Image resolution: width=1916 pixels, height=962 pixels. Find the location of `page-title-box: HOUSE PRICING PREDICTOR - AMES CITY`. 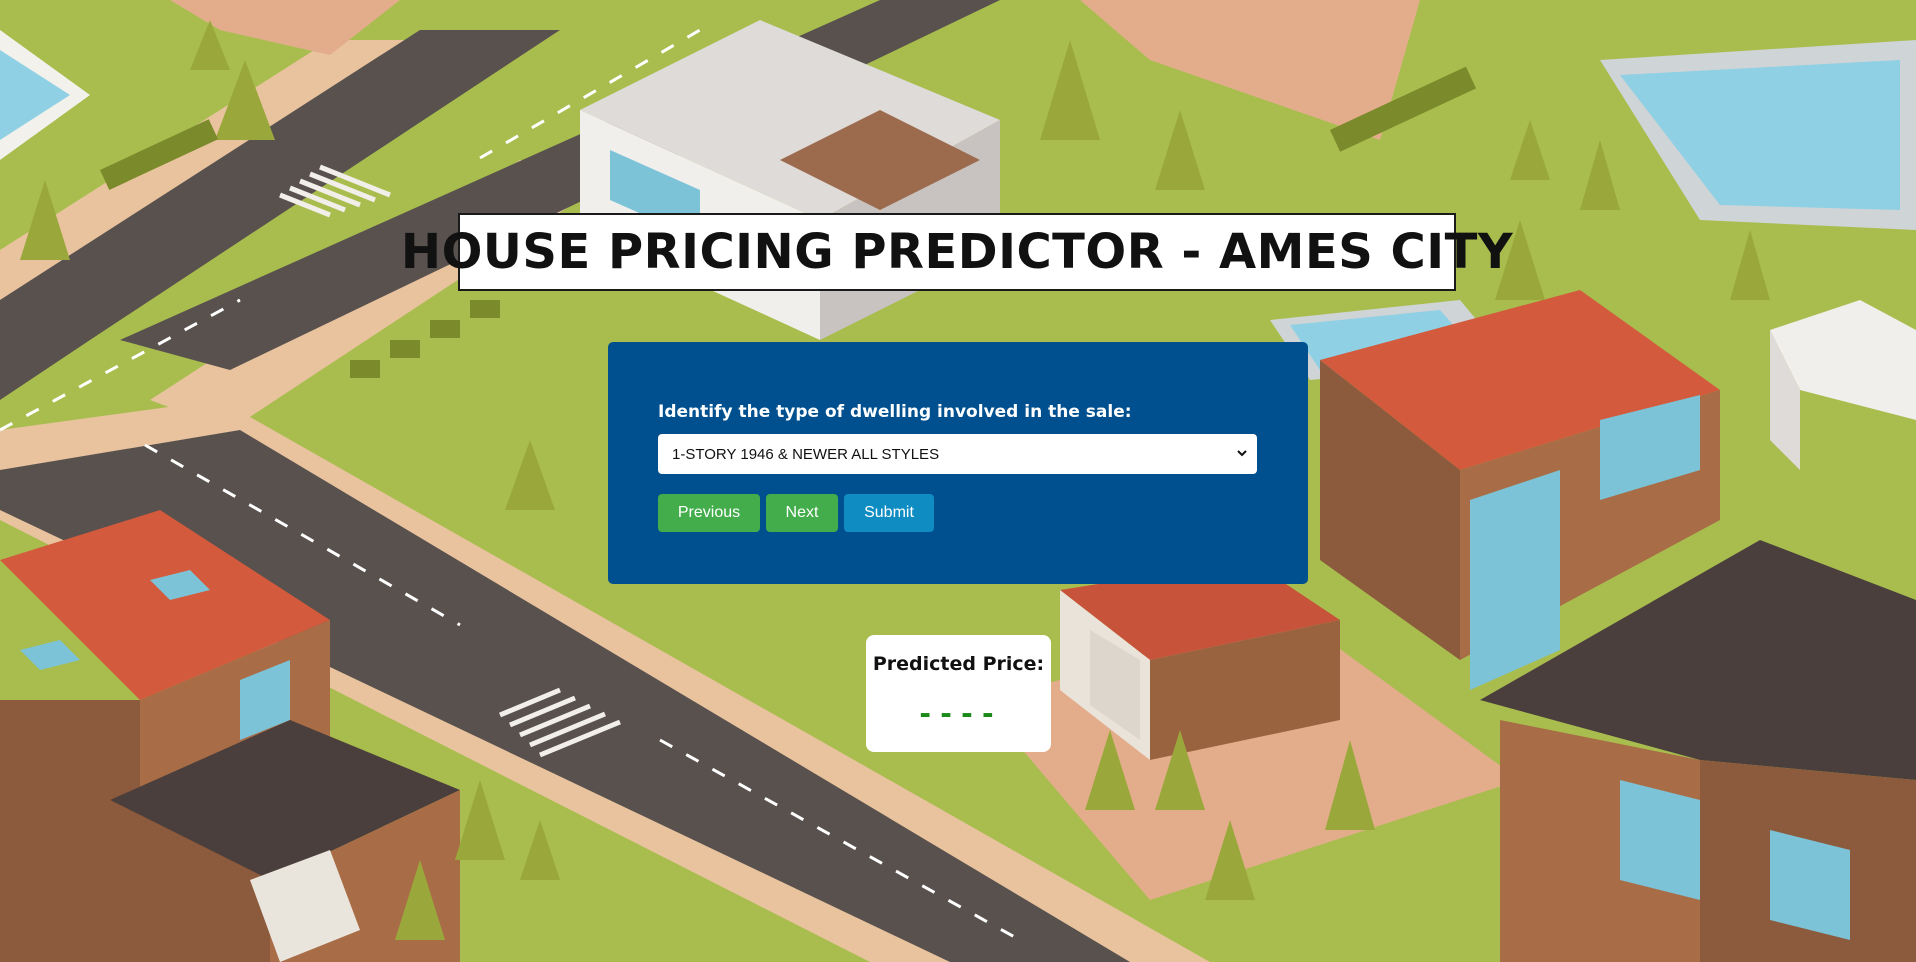

page-title-box: HOUSE PRICING PREDICTOR - AMES CITY is located at coordinates (957, 252).